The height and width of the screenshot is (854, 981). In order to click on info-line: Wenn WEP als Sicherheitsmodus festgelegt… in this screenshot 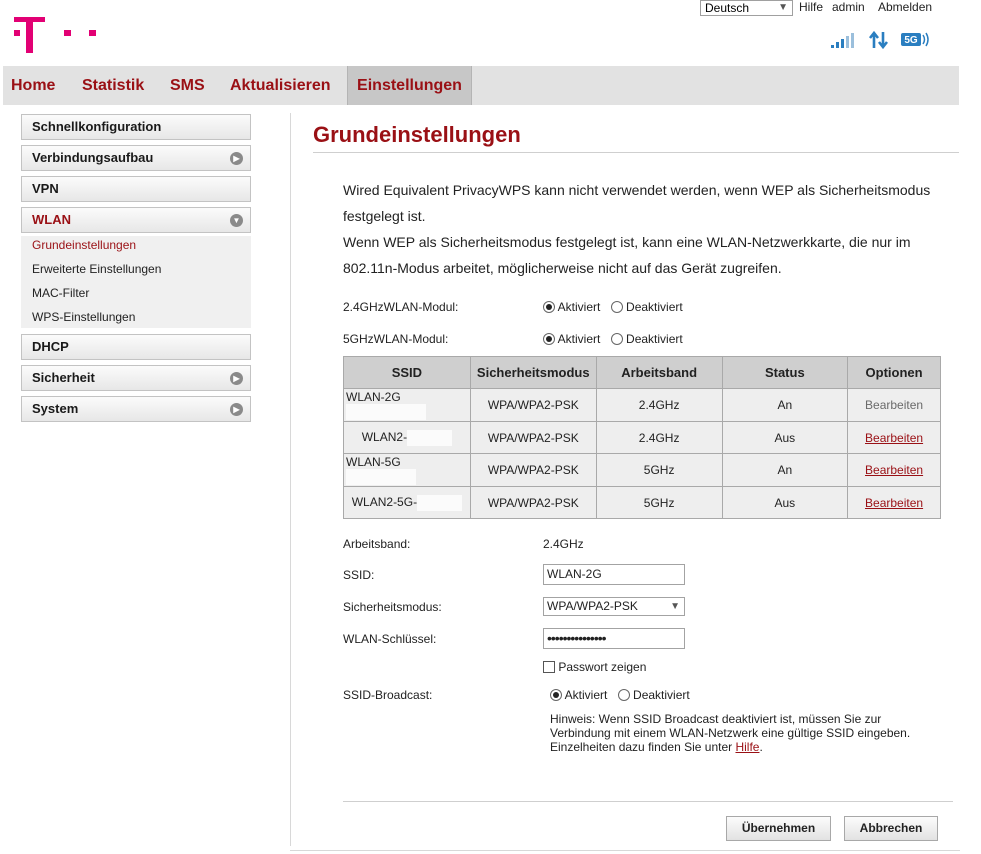, I will do `click(627, 242)`.